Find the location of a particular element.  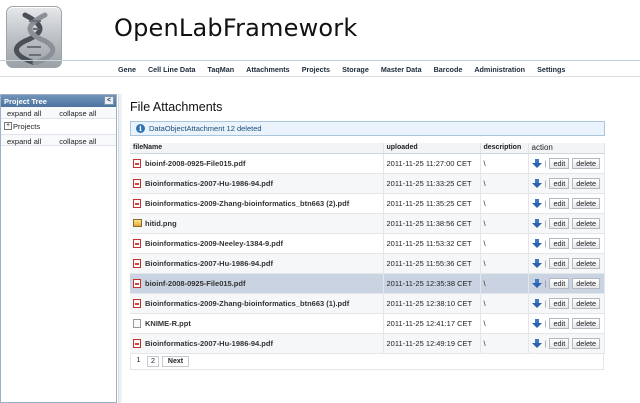

tree-node-label: Projects is located at coordinates (26, 126).